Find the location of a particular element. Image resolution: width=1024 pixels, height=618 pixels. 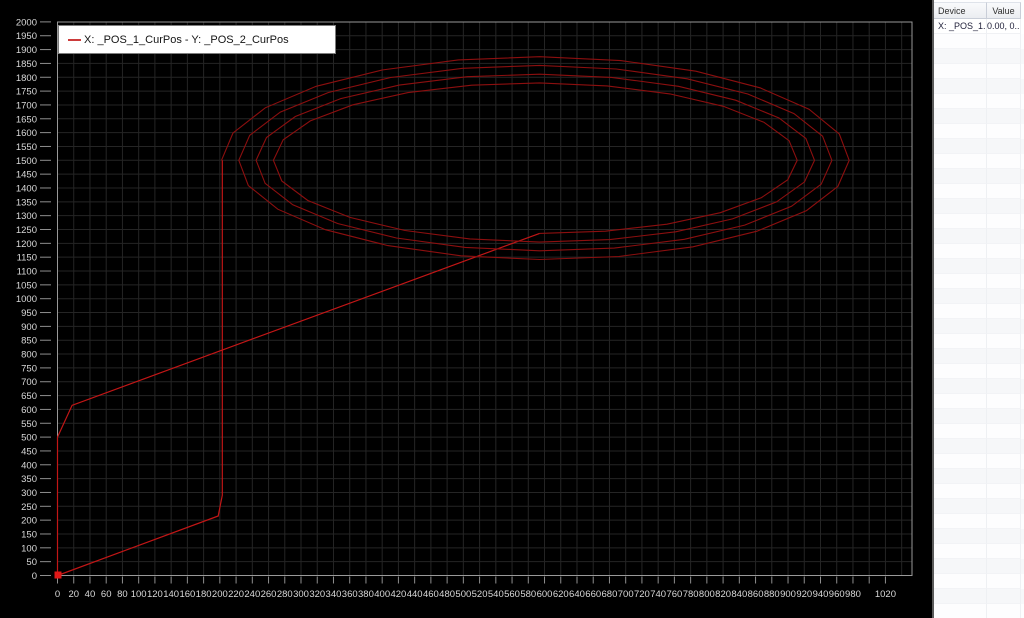

svg-text: 460 is located at coordinates (431, 594).